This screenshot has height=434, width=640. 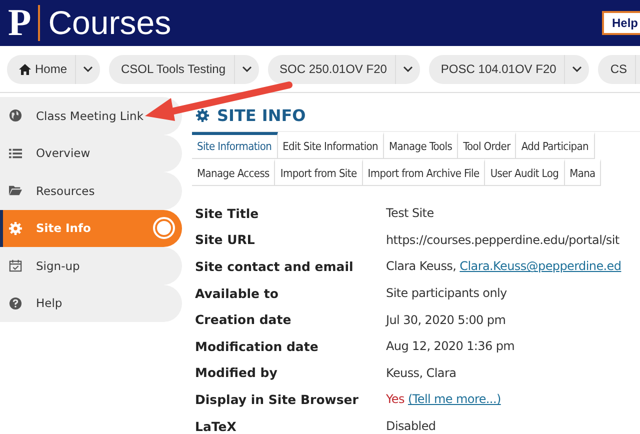 I want to click on site-nav-pill: SOC 250.01OV F20, so click(x=344, y=69).